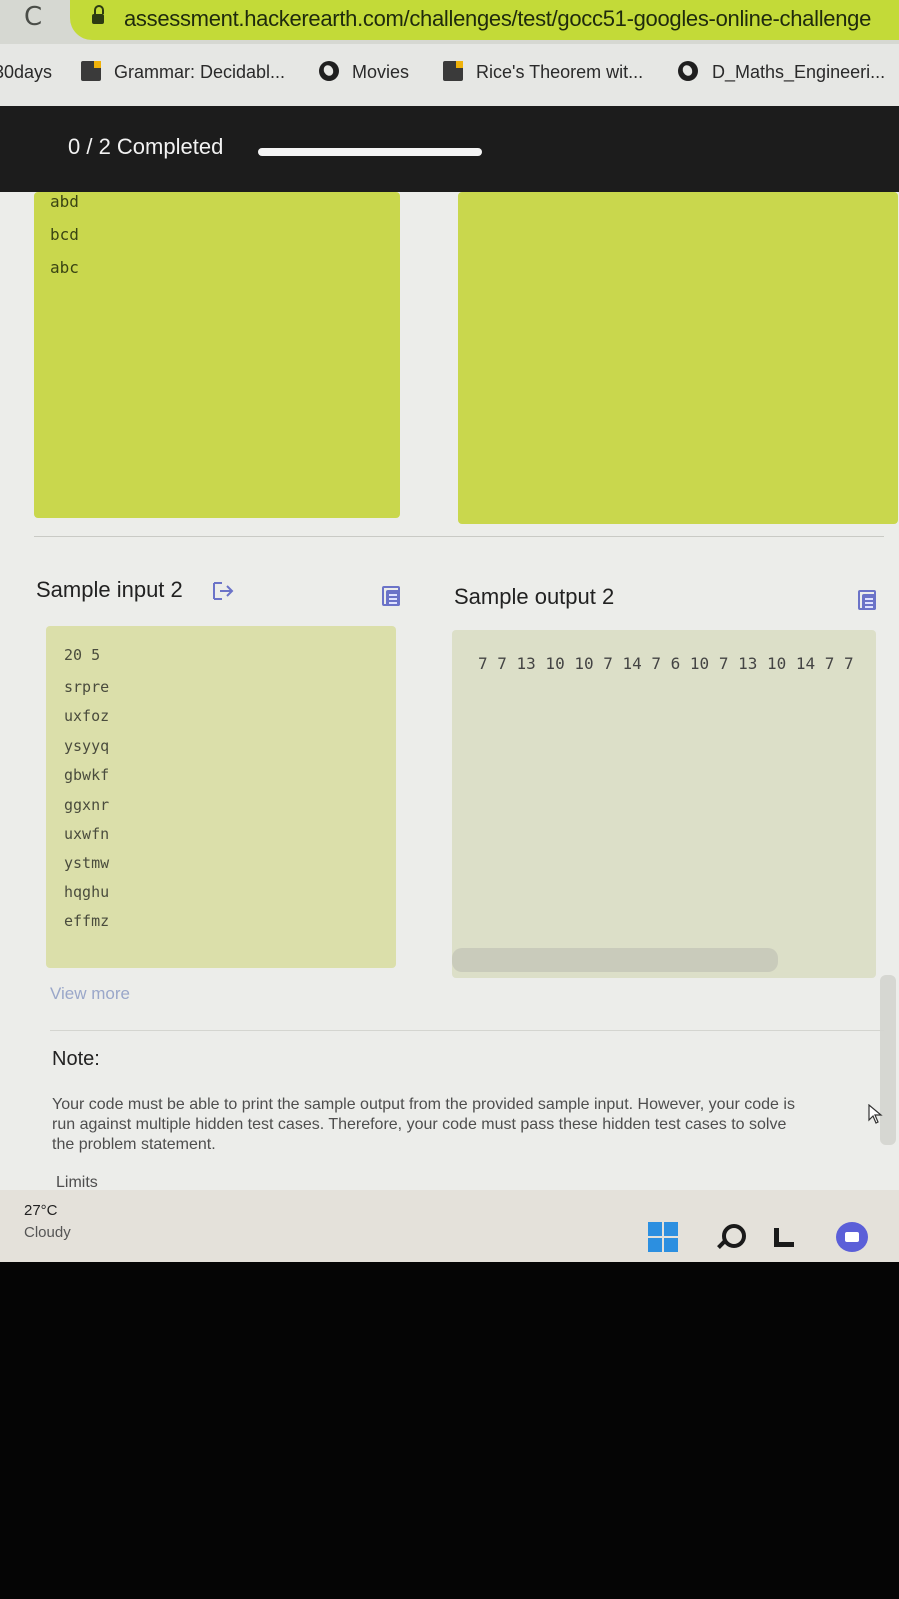 This screenshot has width=899, height=1599. I want to click on mouse-cursor-icon, so click(875, 1114).